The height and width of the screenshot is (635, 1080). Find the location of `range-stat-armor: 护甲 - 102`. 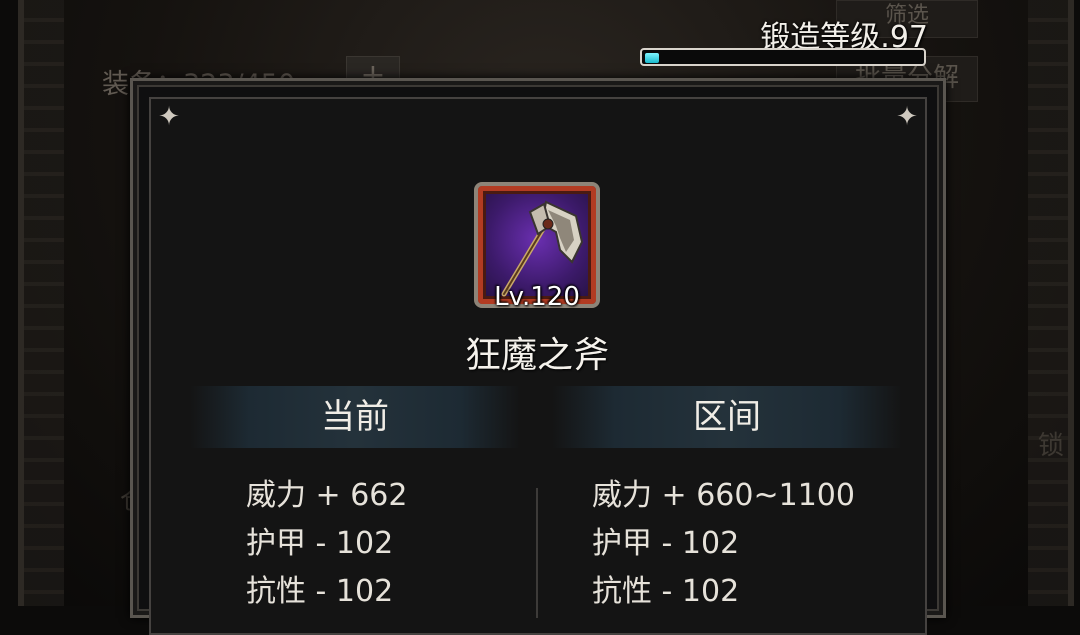

range-stat-armor: 护甲 - 102 is located at coordinates (666, 543).